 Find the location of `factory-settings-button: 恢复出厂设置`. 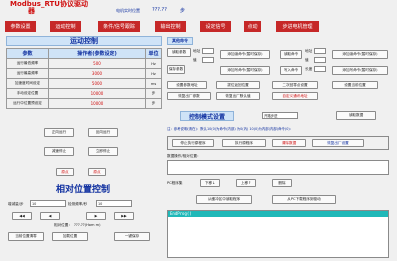

factory-settings-button: 恢复出厂设置 is located at coordinates (338, 143).